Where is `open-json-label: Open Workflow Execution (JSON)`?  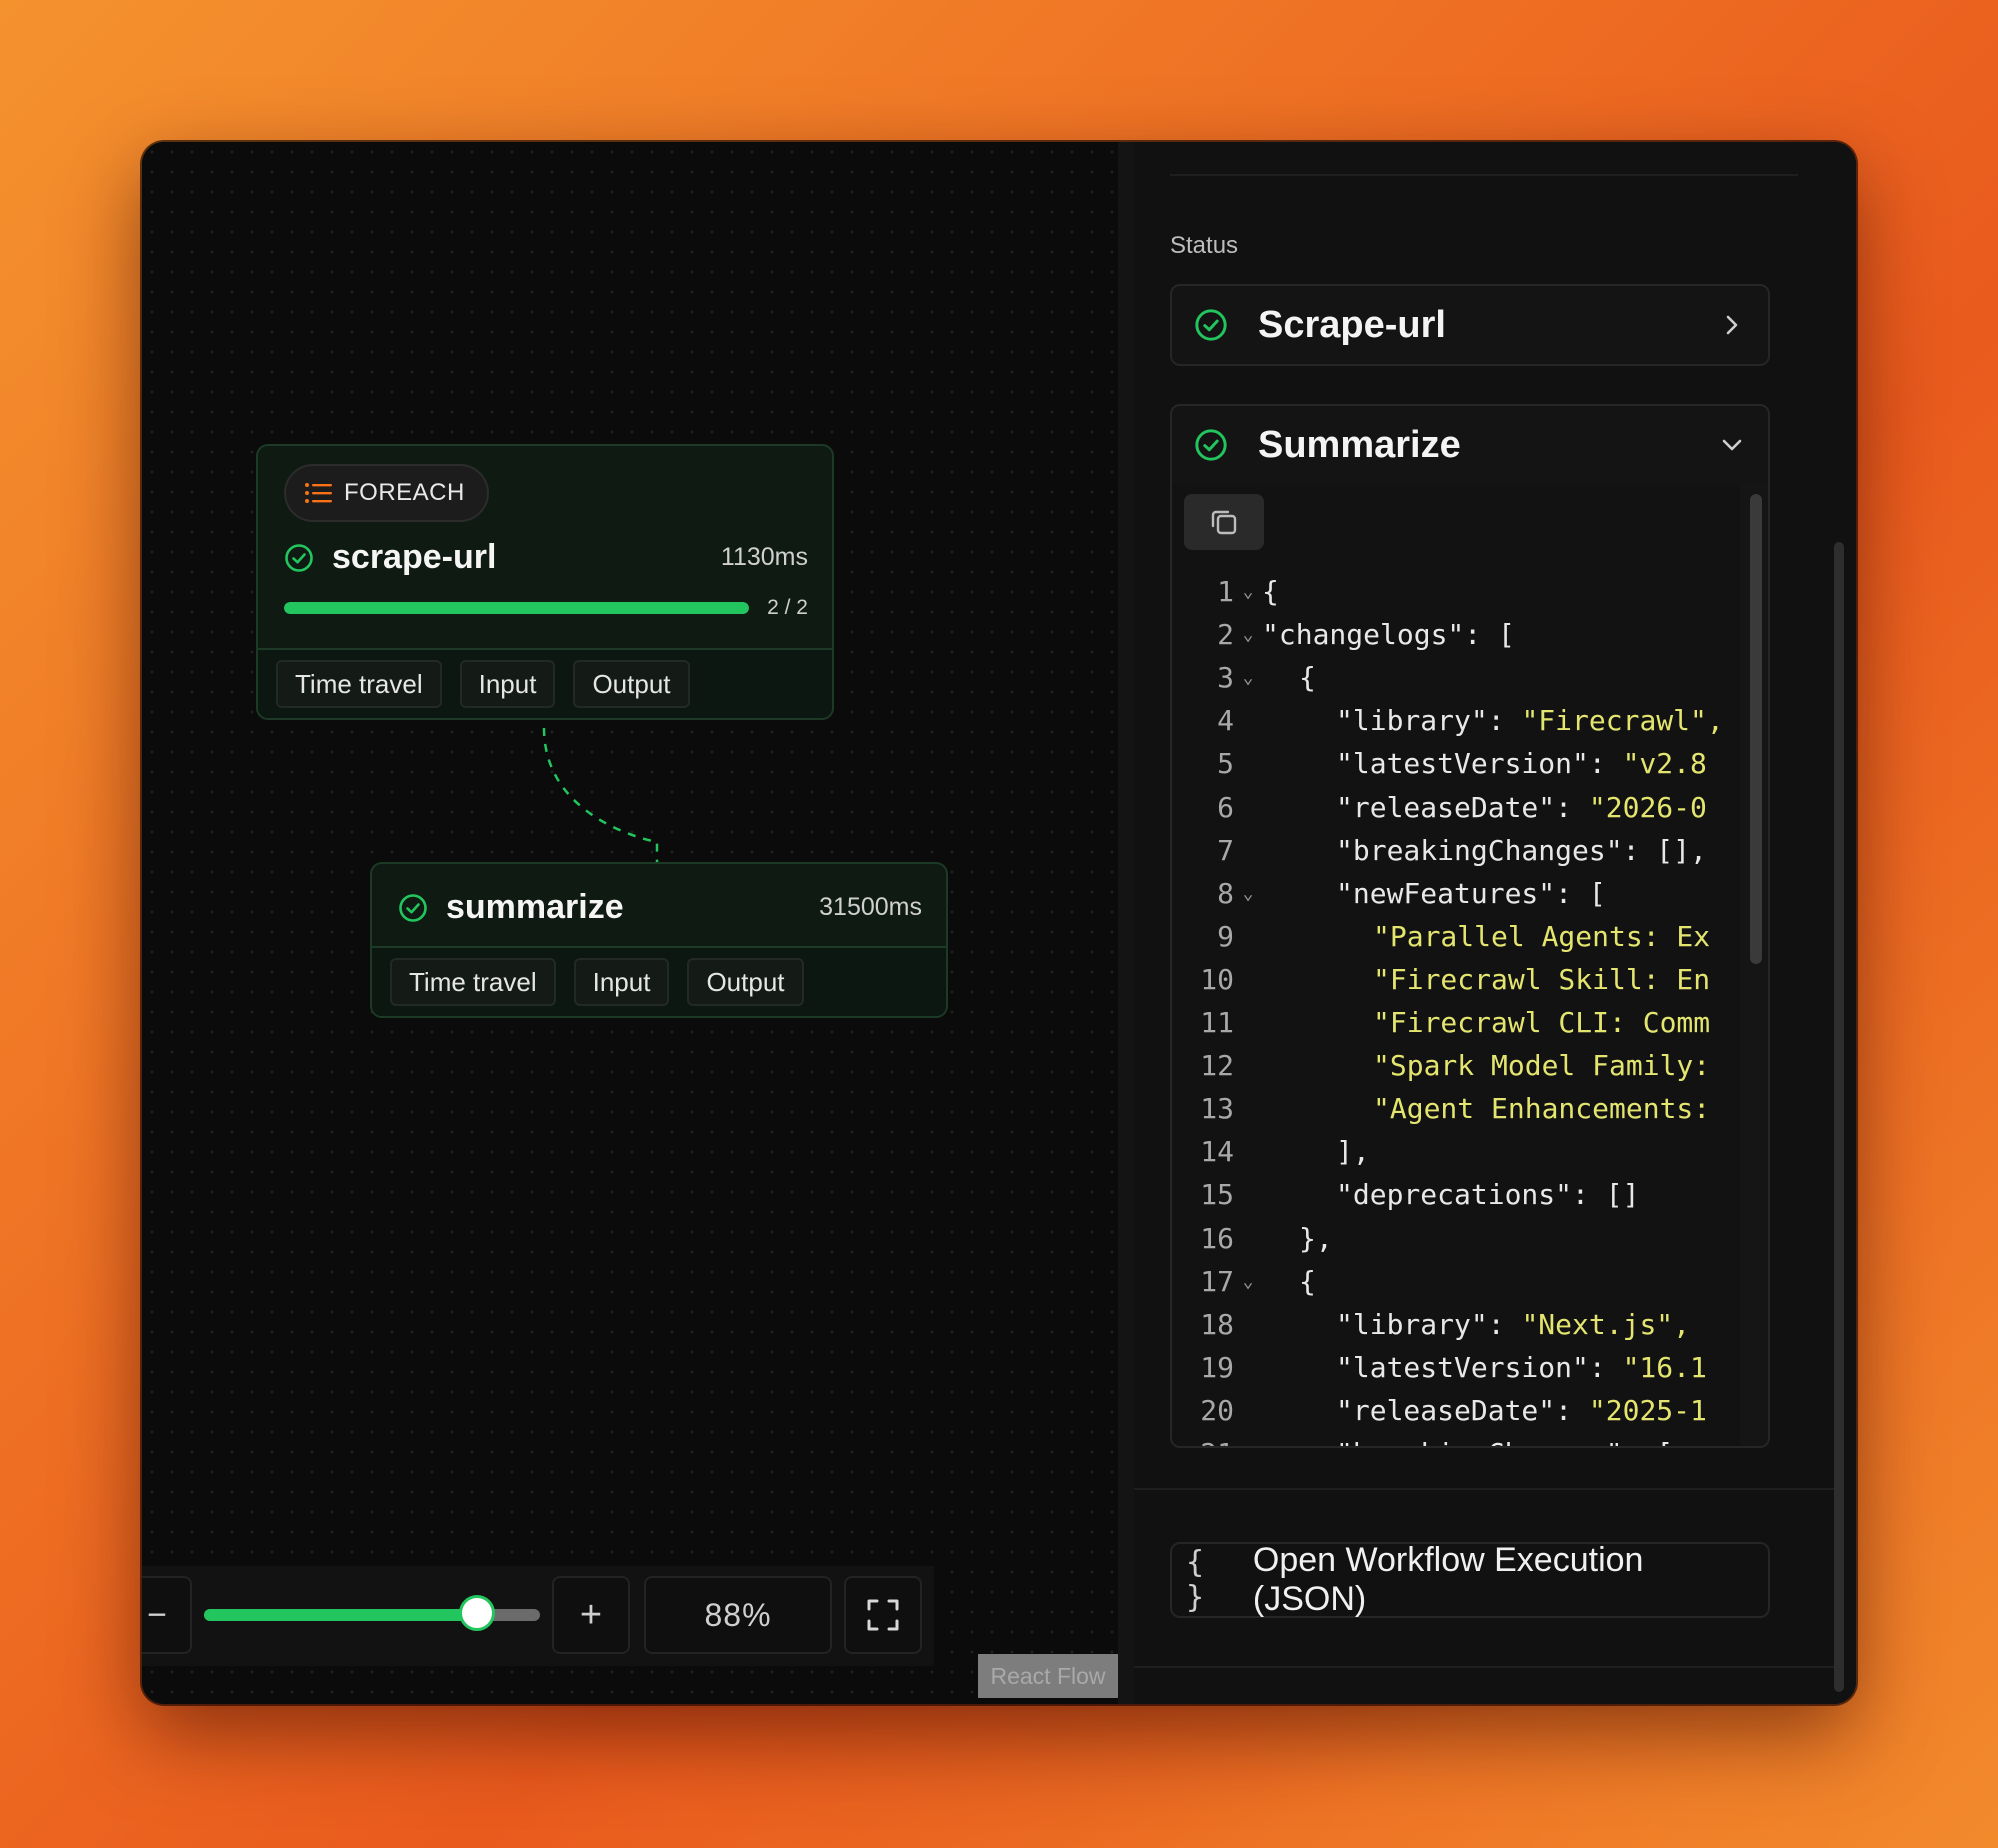
open-json-label: Open Workflow Execution (JSON) is located at coordinates (1448, 1579).